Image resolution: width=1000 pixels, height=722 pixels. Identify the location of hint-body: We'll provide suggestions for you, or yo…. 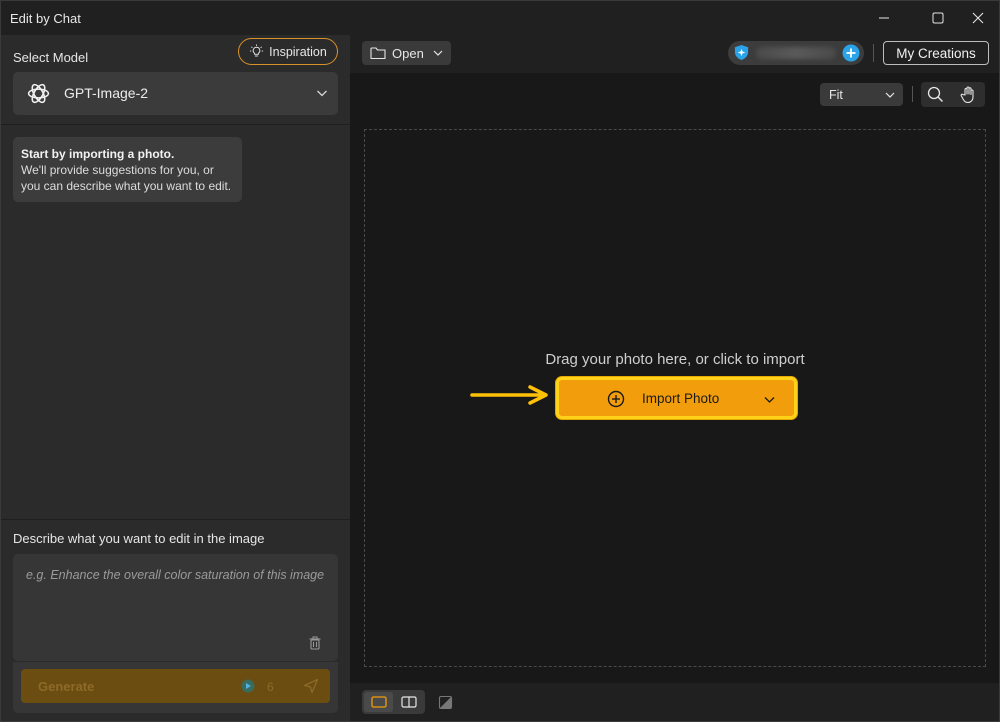
(126, 178).